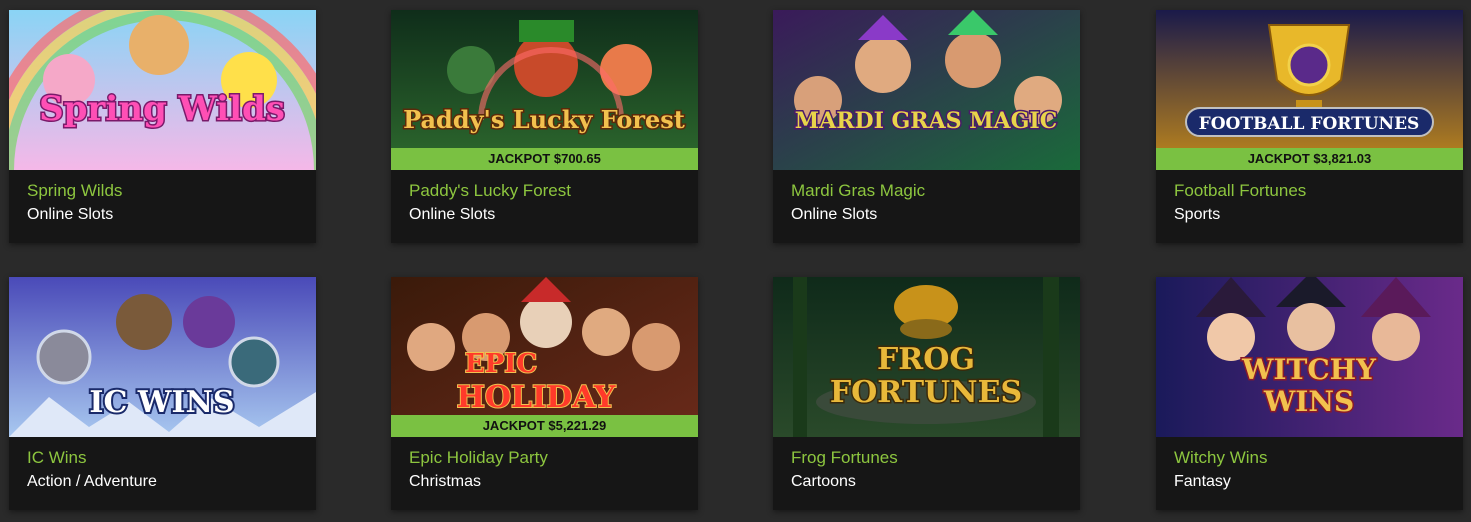 This screenshot has width=1471, height=522. What do you see at coordinates (544, 458) in the screenshot?
I see `game-title: Epic Holiday Party` at bounding box center [544, 458].